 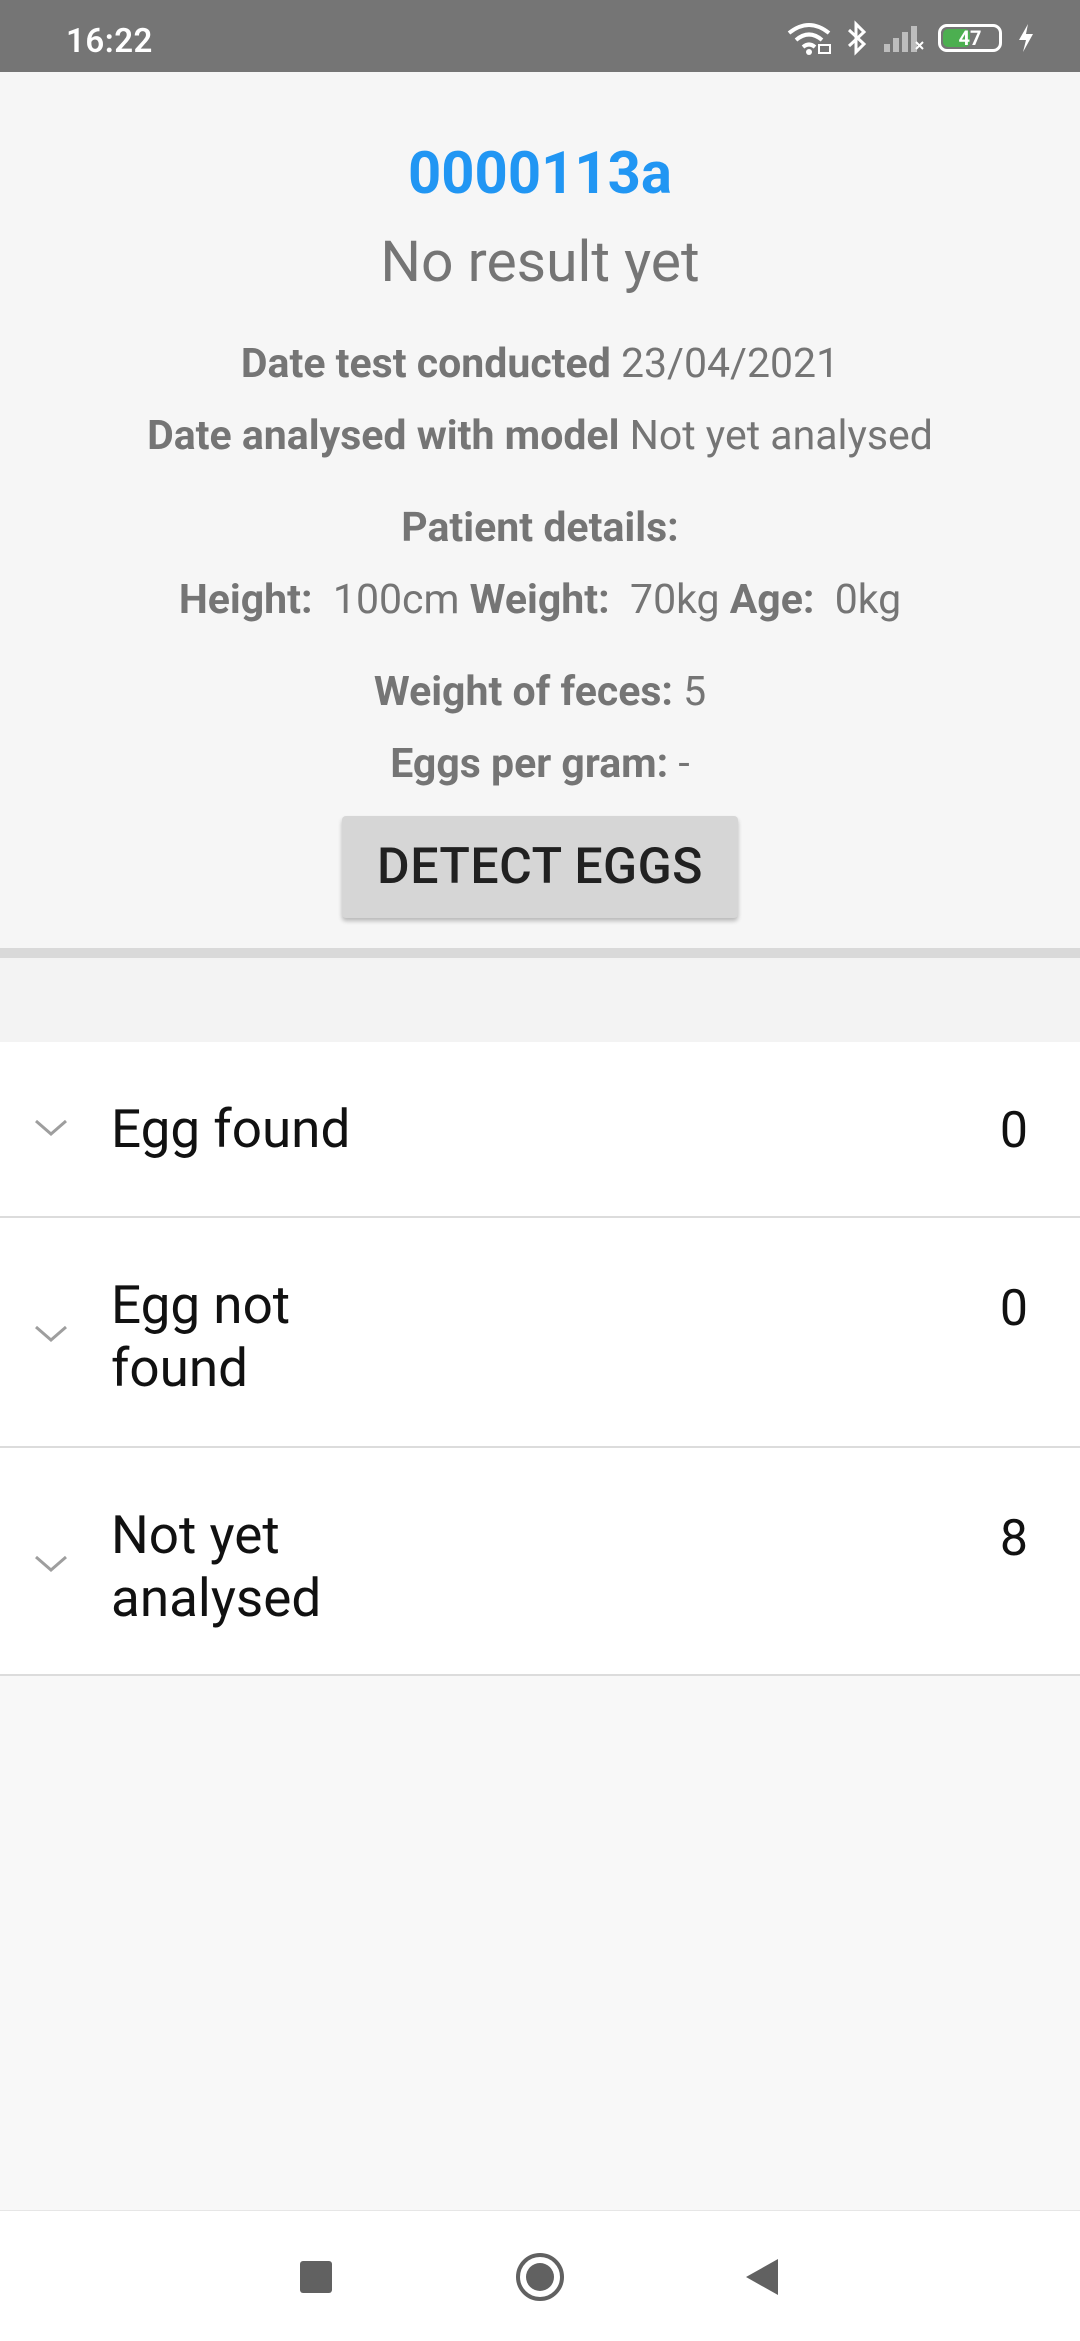 I want to click on date-analysed-value: Not yet analysed, so click(x=781, y=436).